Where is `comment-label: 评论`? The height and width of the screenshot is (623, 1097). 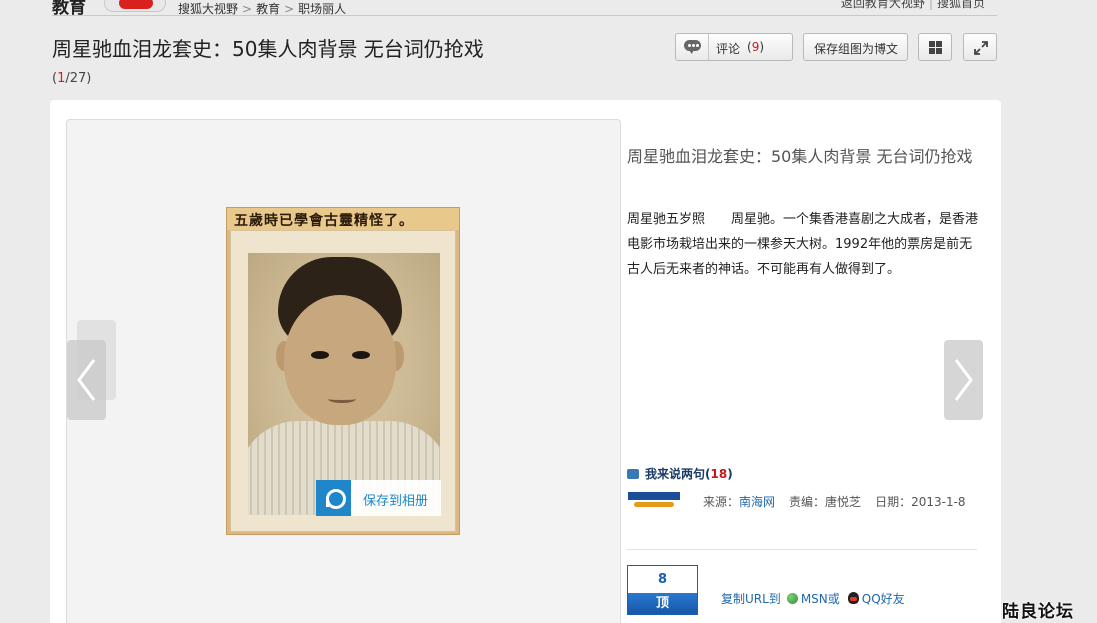 comment-label: 评论 is located at coordinates (728, 49).